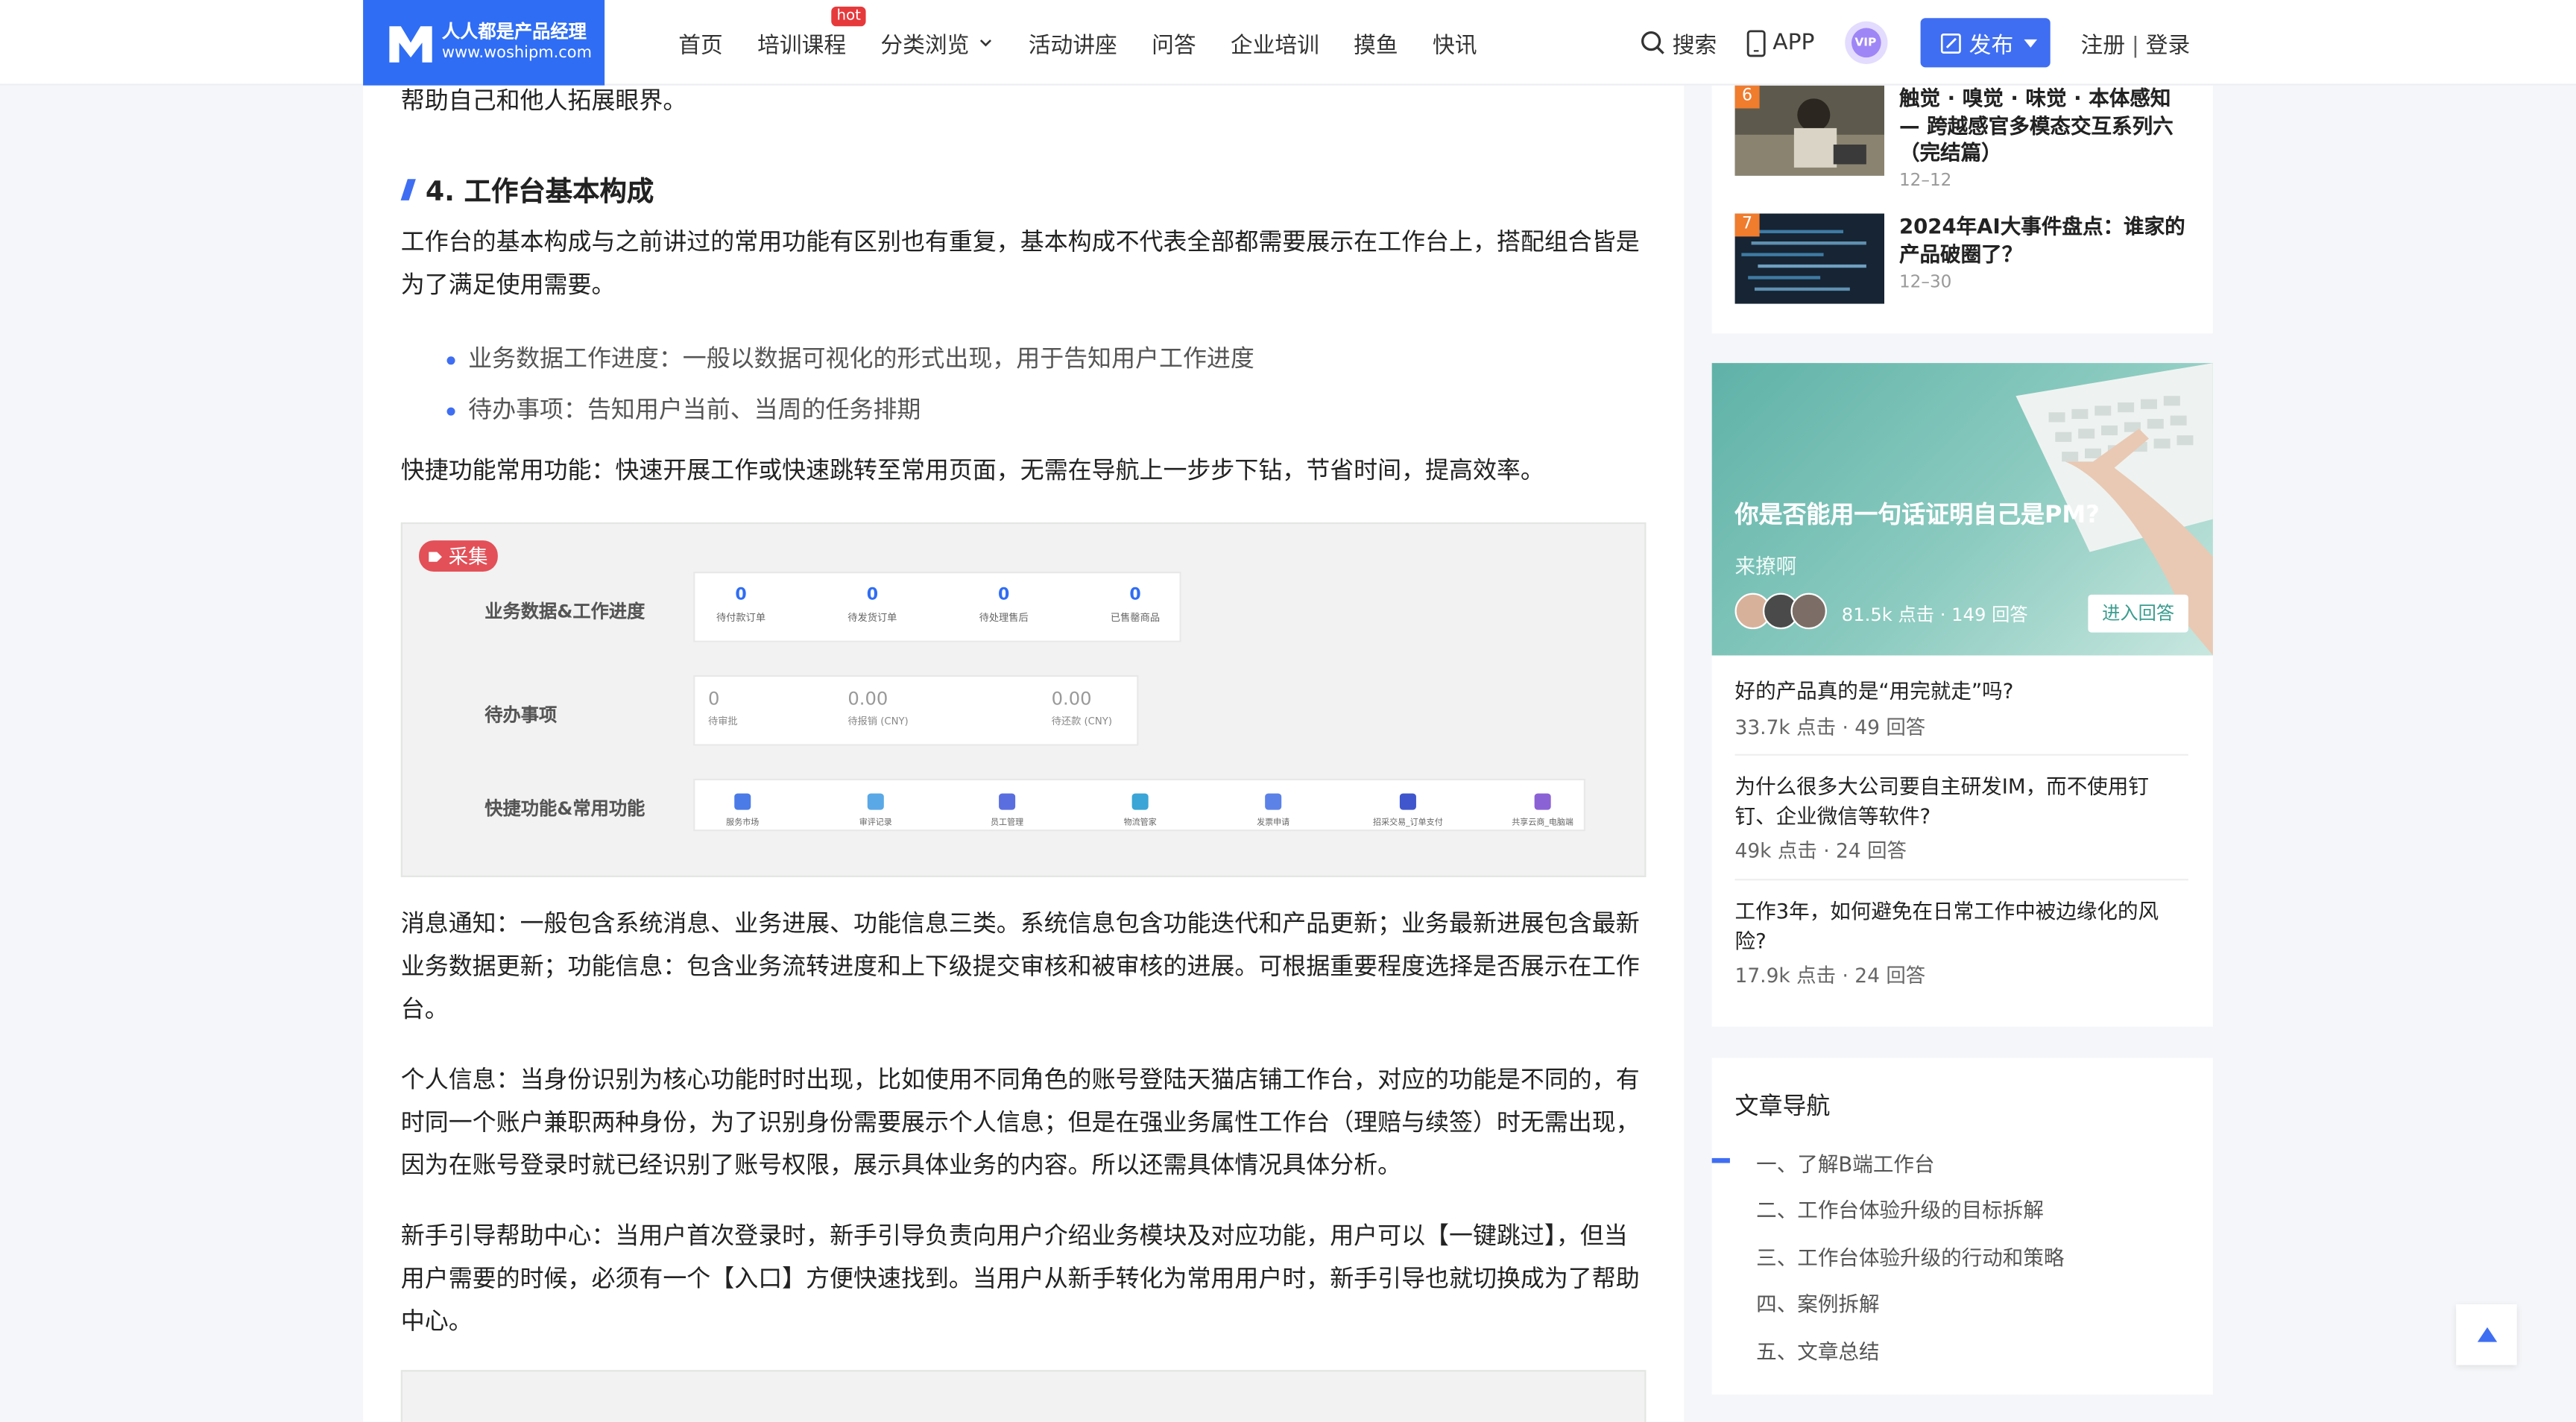 The height and width of the screenshot is (1422, 2576). I want to click on quick-item: 招采交易_订单支付, so click(1408, 810).